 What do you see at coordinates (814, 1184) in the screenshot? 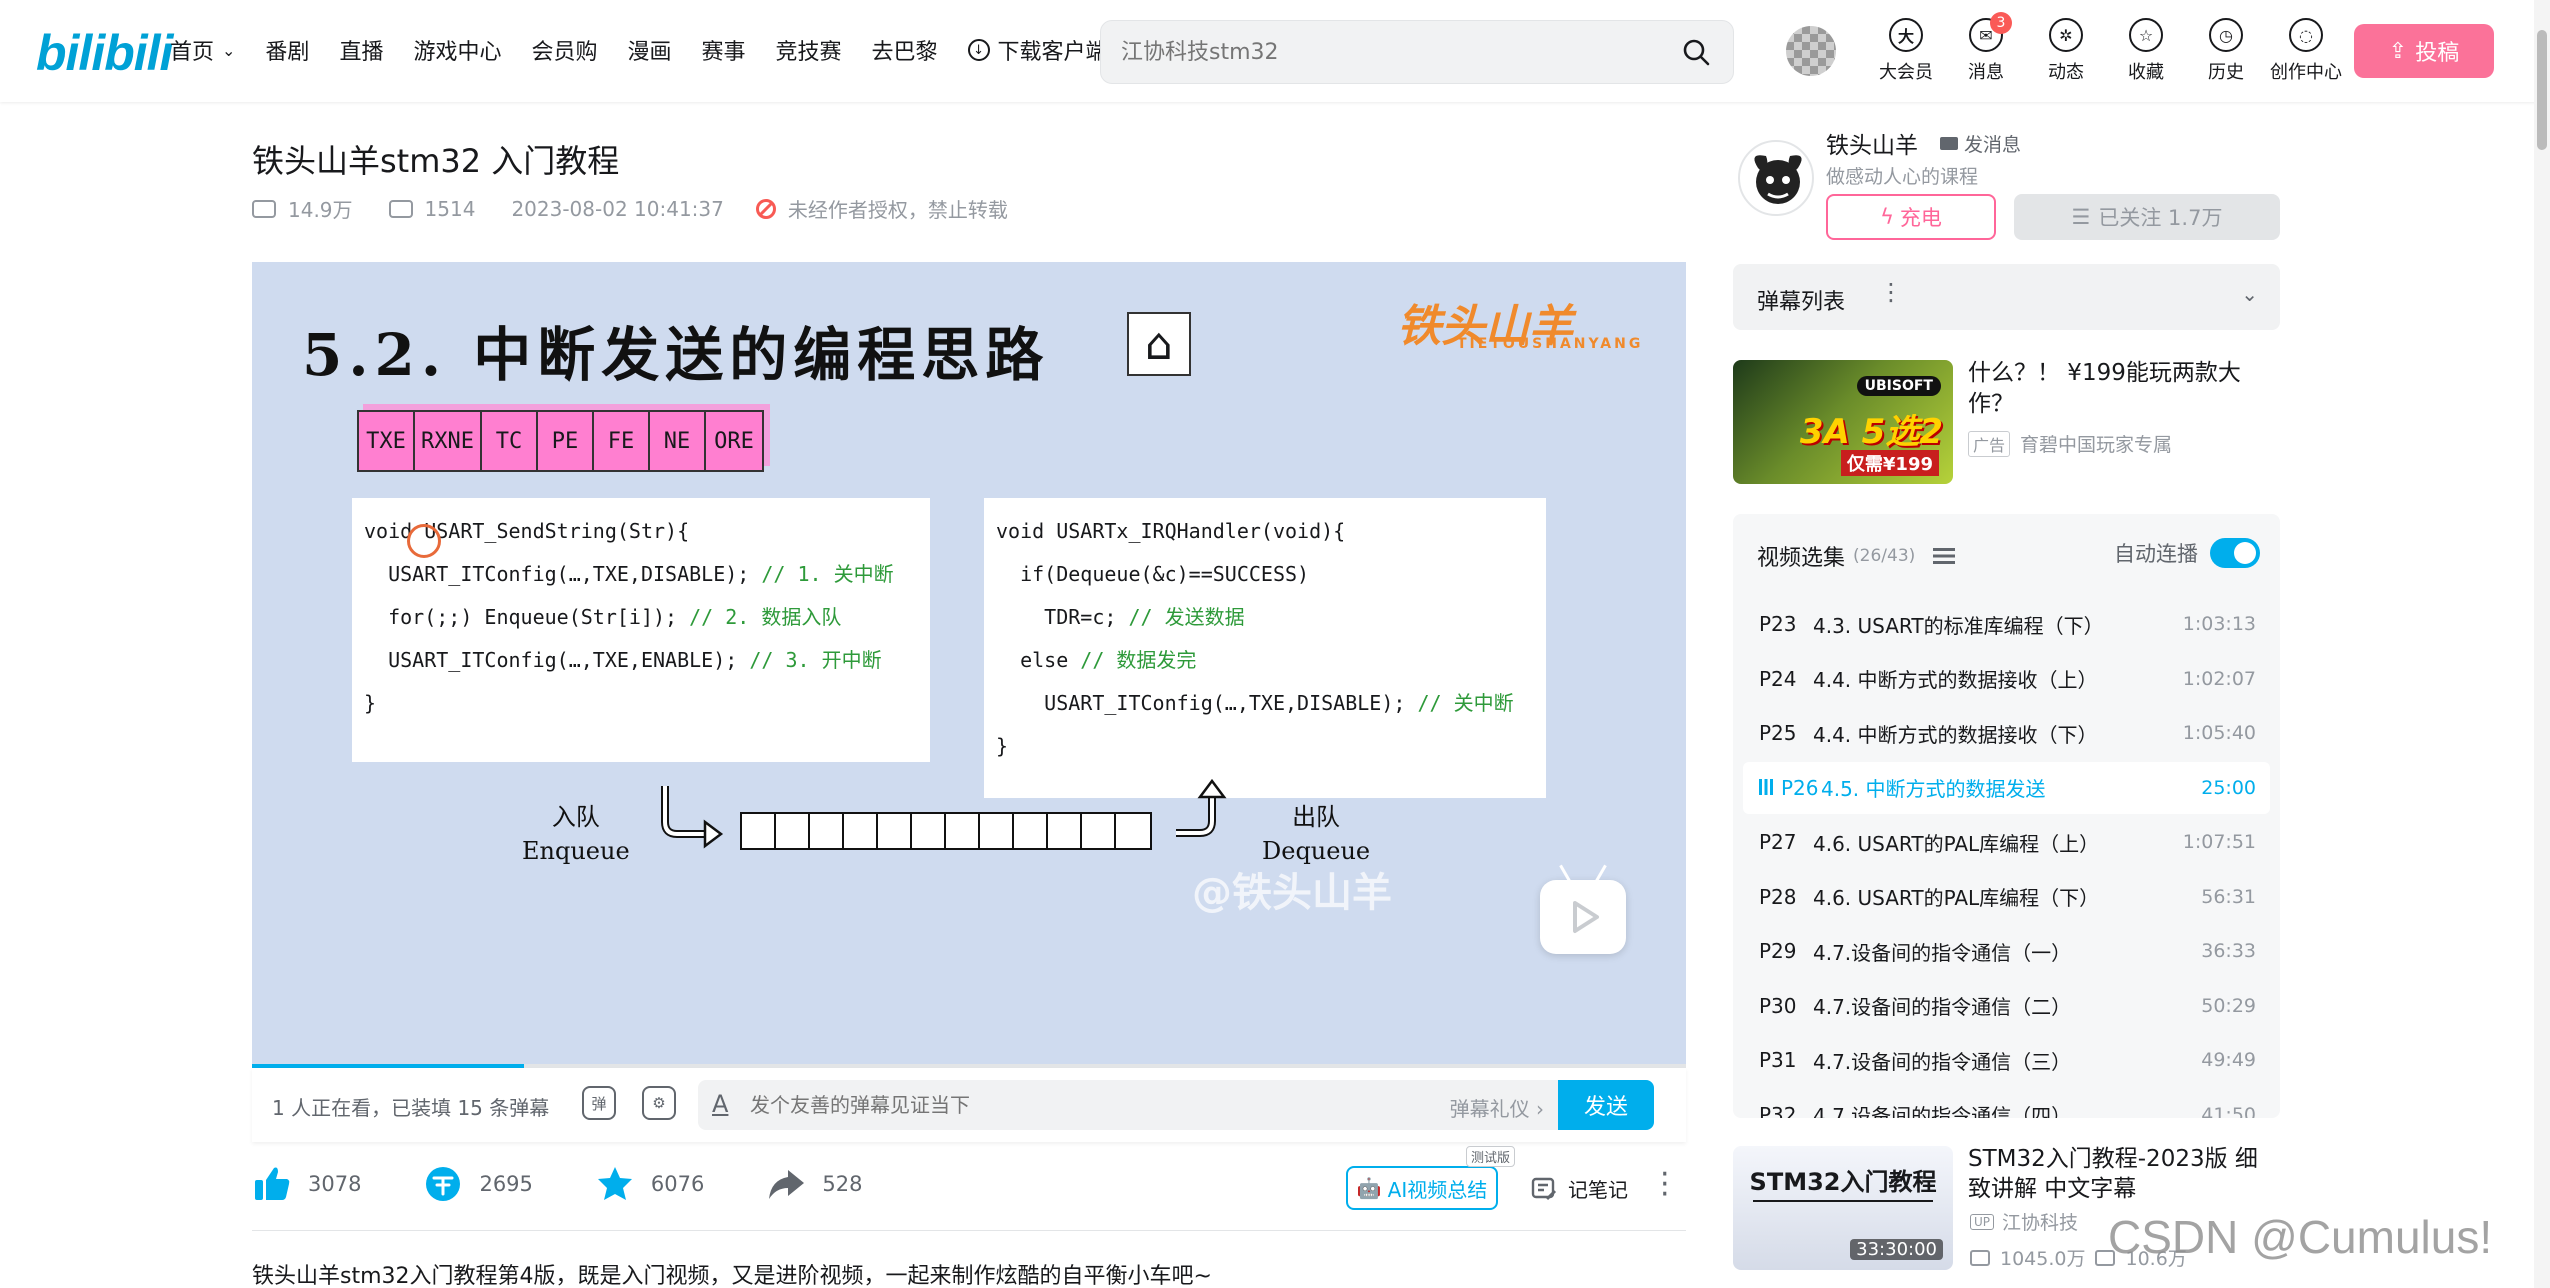
I see `share-button: 528` at bounding box center [814, 1184].